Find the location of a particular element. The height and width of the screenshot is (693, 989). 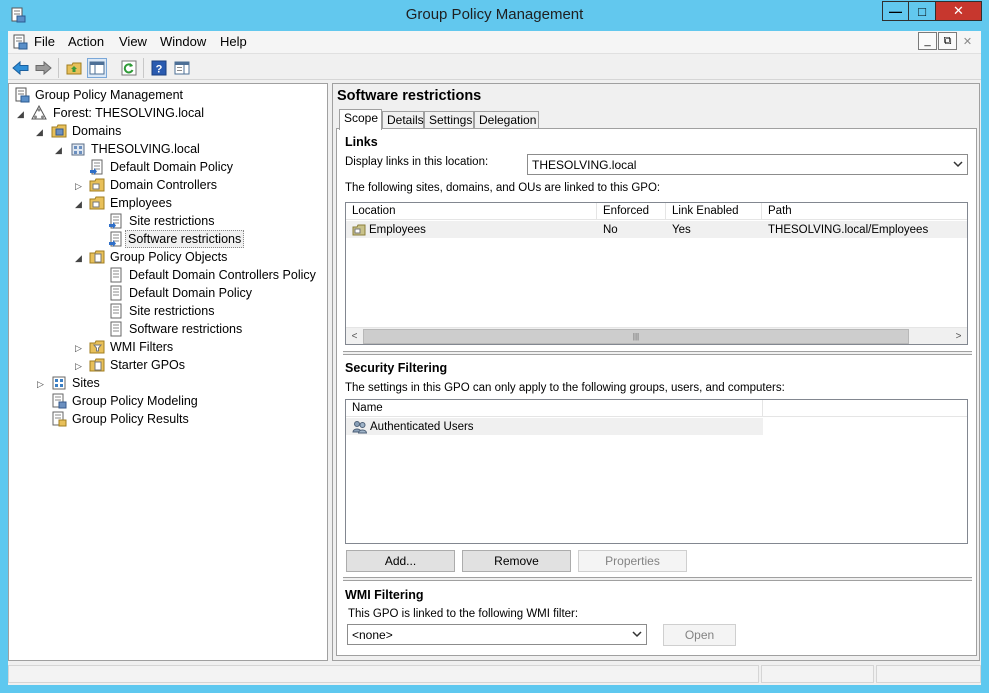

tree-label: Default Domain Policy is located at coordinates (171, 167).